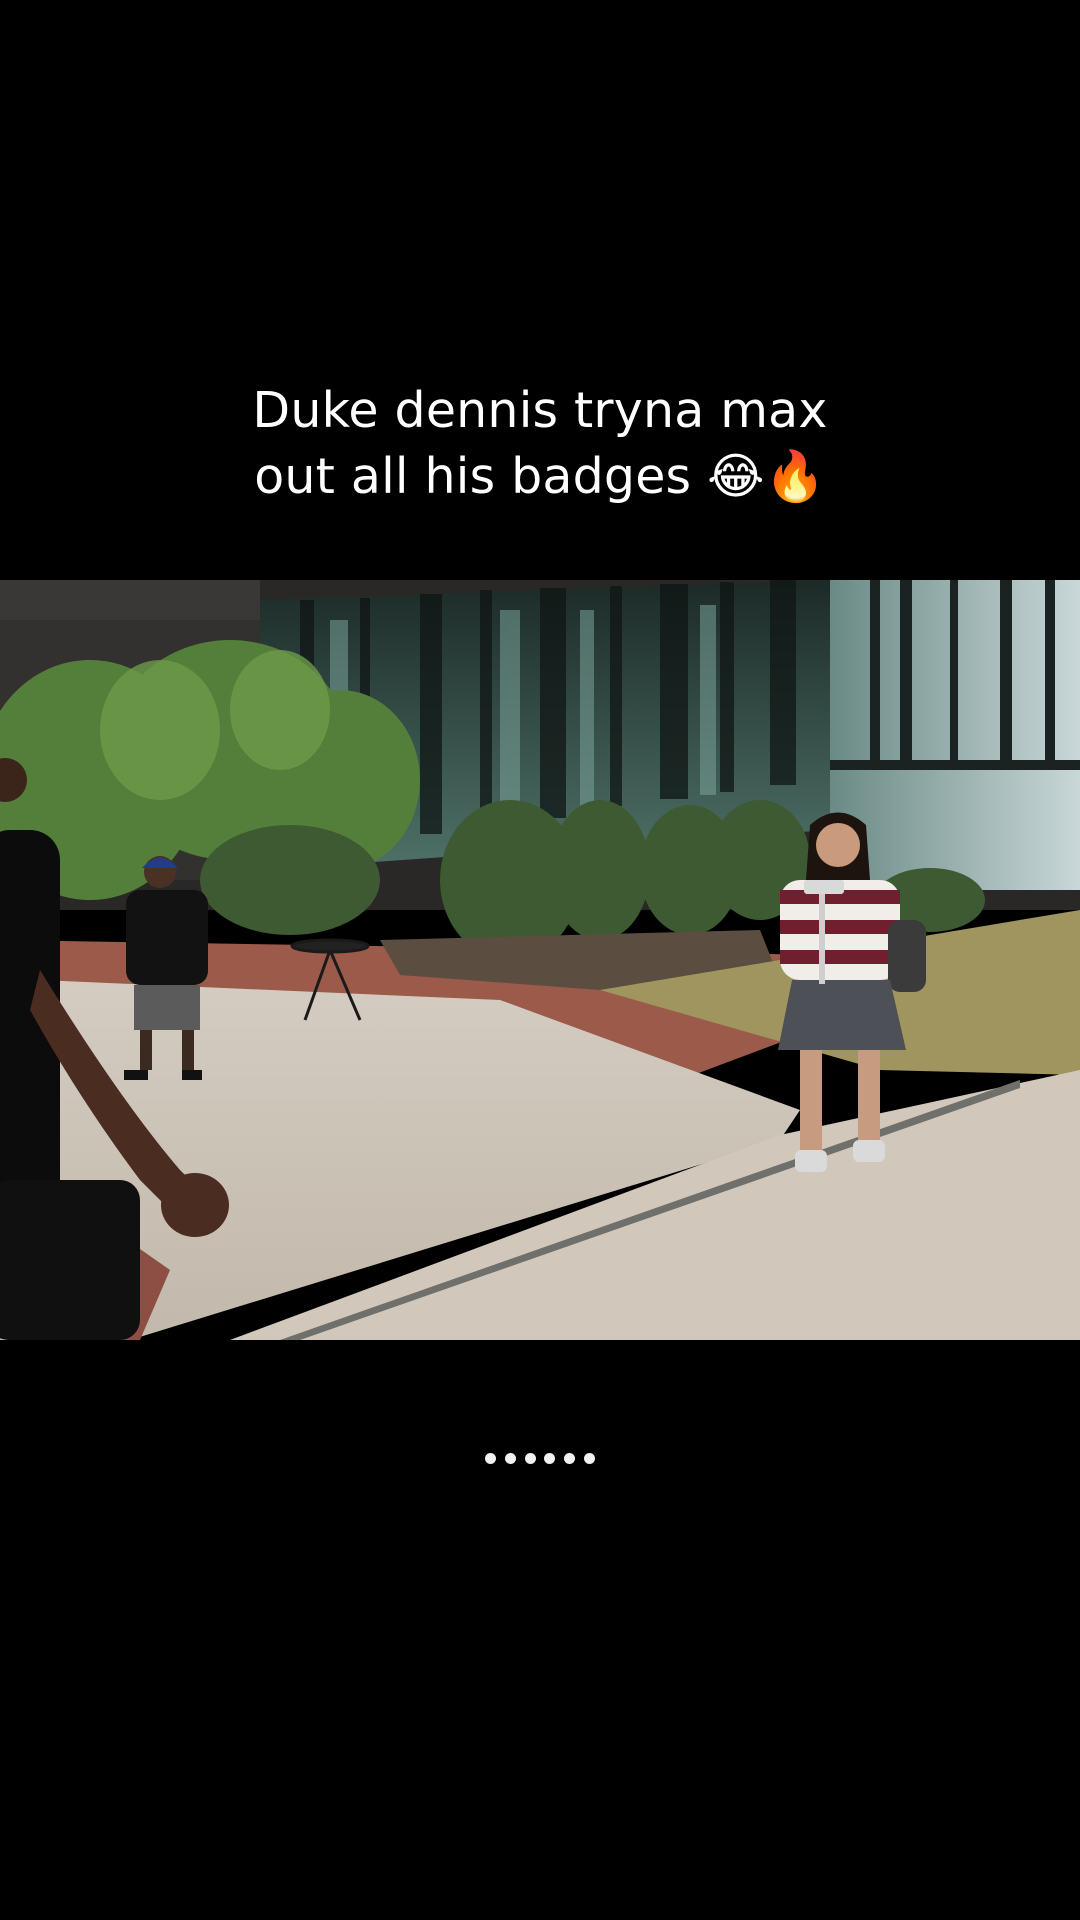 The height and width of the screenshot is (1920, 1080). I want to click on caption-line-1: Duke dennis tryna max, so click(540, 410).